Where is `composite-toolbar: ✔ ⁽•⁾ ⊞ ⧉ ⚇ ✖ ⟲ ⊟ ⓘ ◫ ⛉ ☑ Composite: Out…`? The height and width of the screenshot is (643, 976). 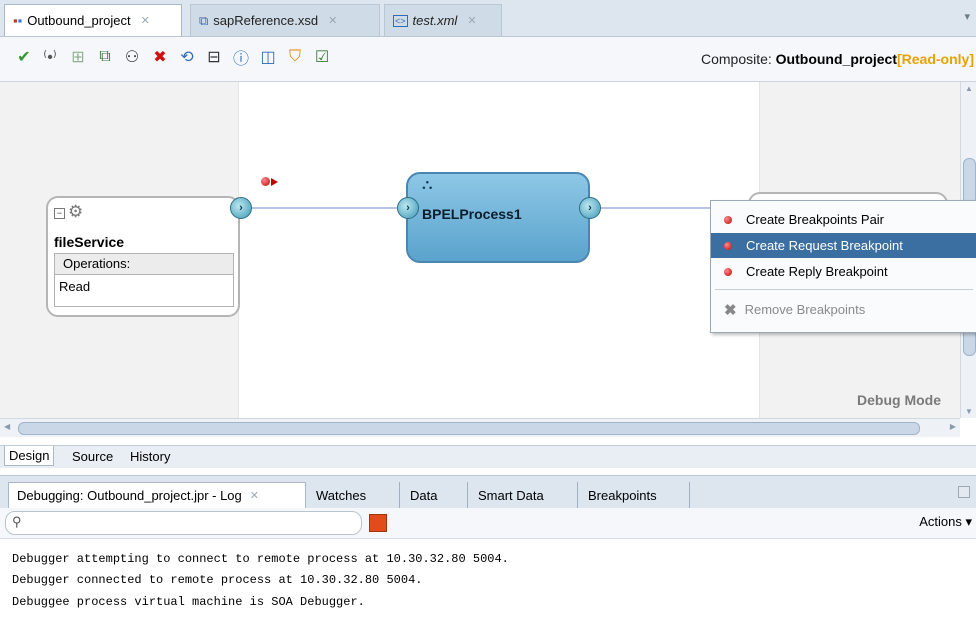
composite-toolbar: ✔ ⁽•⁾ ⊞ ⧉ ⚇ ✖ ⟲ ⊟ ⓘ ◫ ⛉ ☑ Composite: Out… is located at coordinates (488, 59).